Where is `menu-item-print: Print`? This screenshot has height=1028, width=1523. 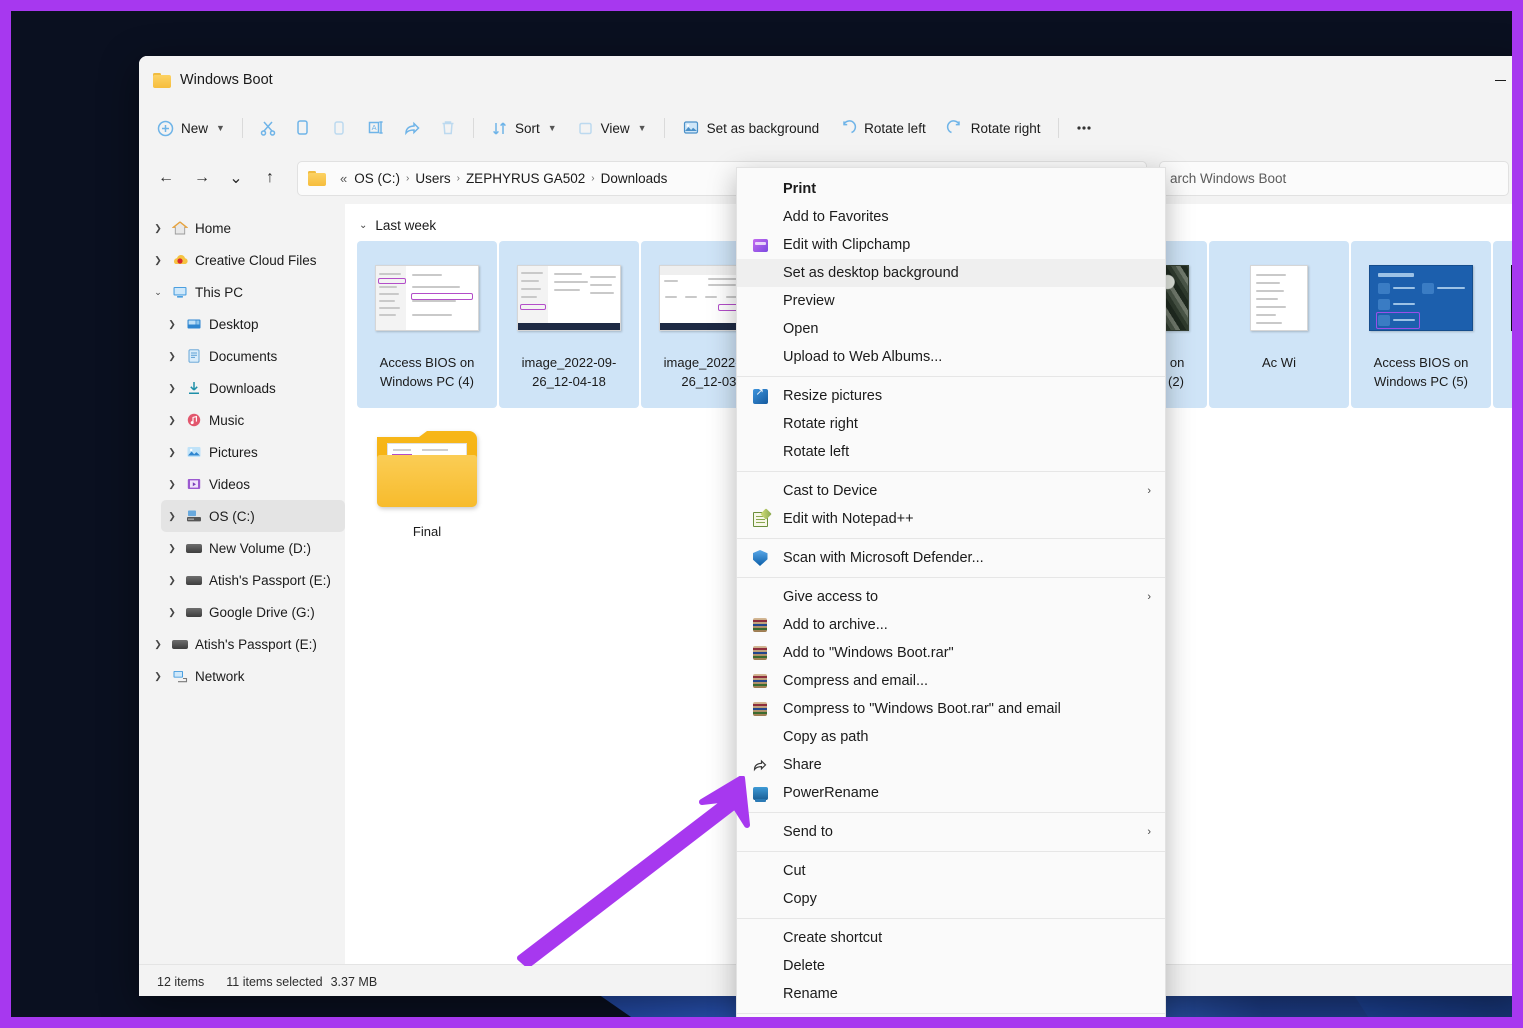
menu-item-print: Print is located at coordinates (951, 189).